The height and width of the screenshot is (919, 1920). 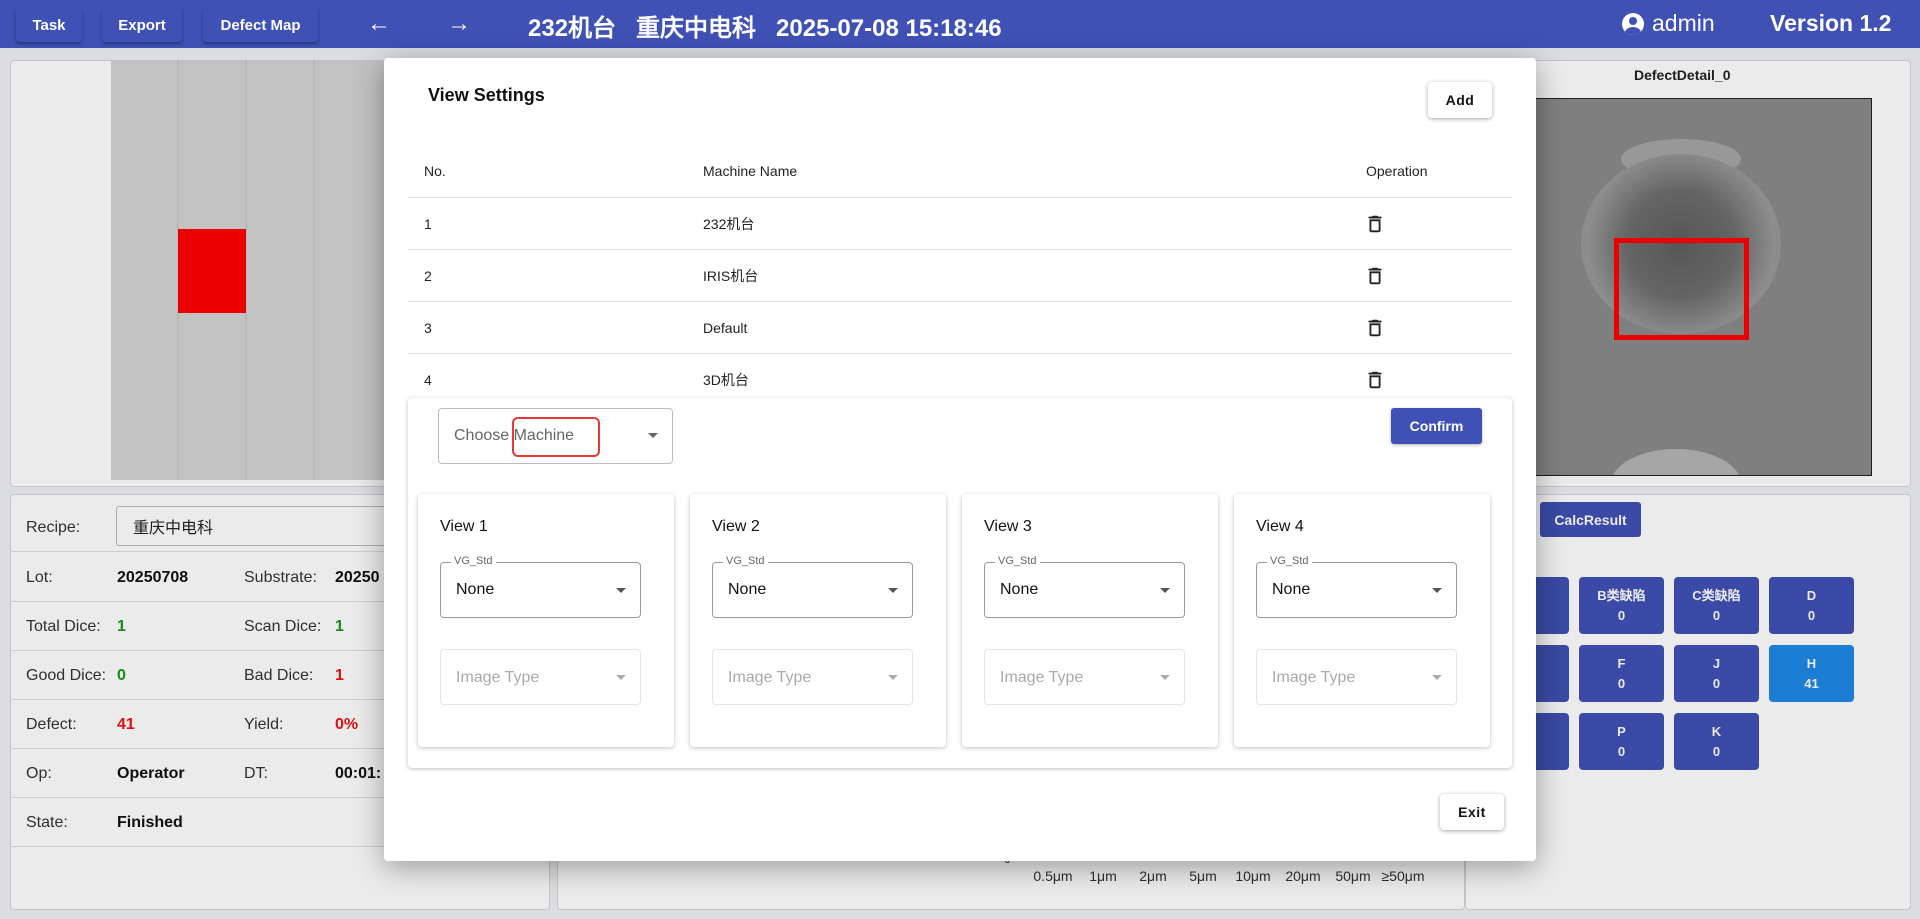 I want to click on table-row: 2 IRIS机台, so click(x=960, y=276).